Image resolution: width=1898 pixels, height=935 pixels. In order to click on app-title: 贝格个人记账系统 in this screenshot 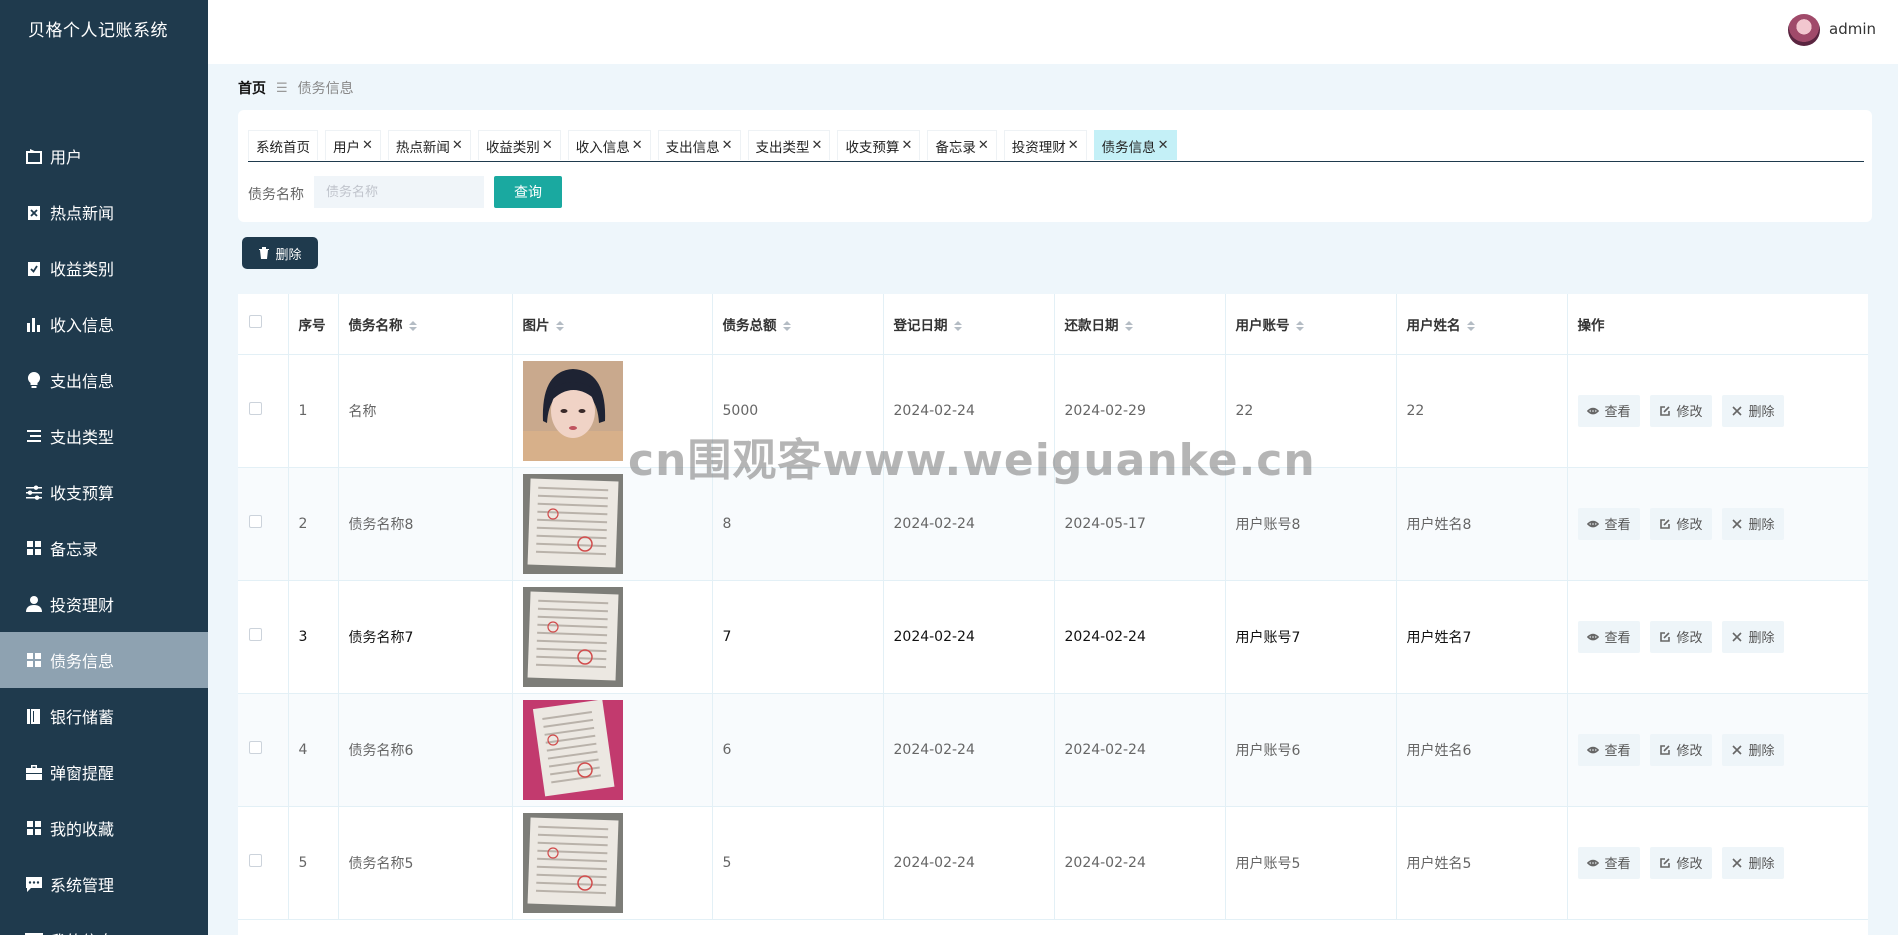, I will do `click(98, 31)`.